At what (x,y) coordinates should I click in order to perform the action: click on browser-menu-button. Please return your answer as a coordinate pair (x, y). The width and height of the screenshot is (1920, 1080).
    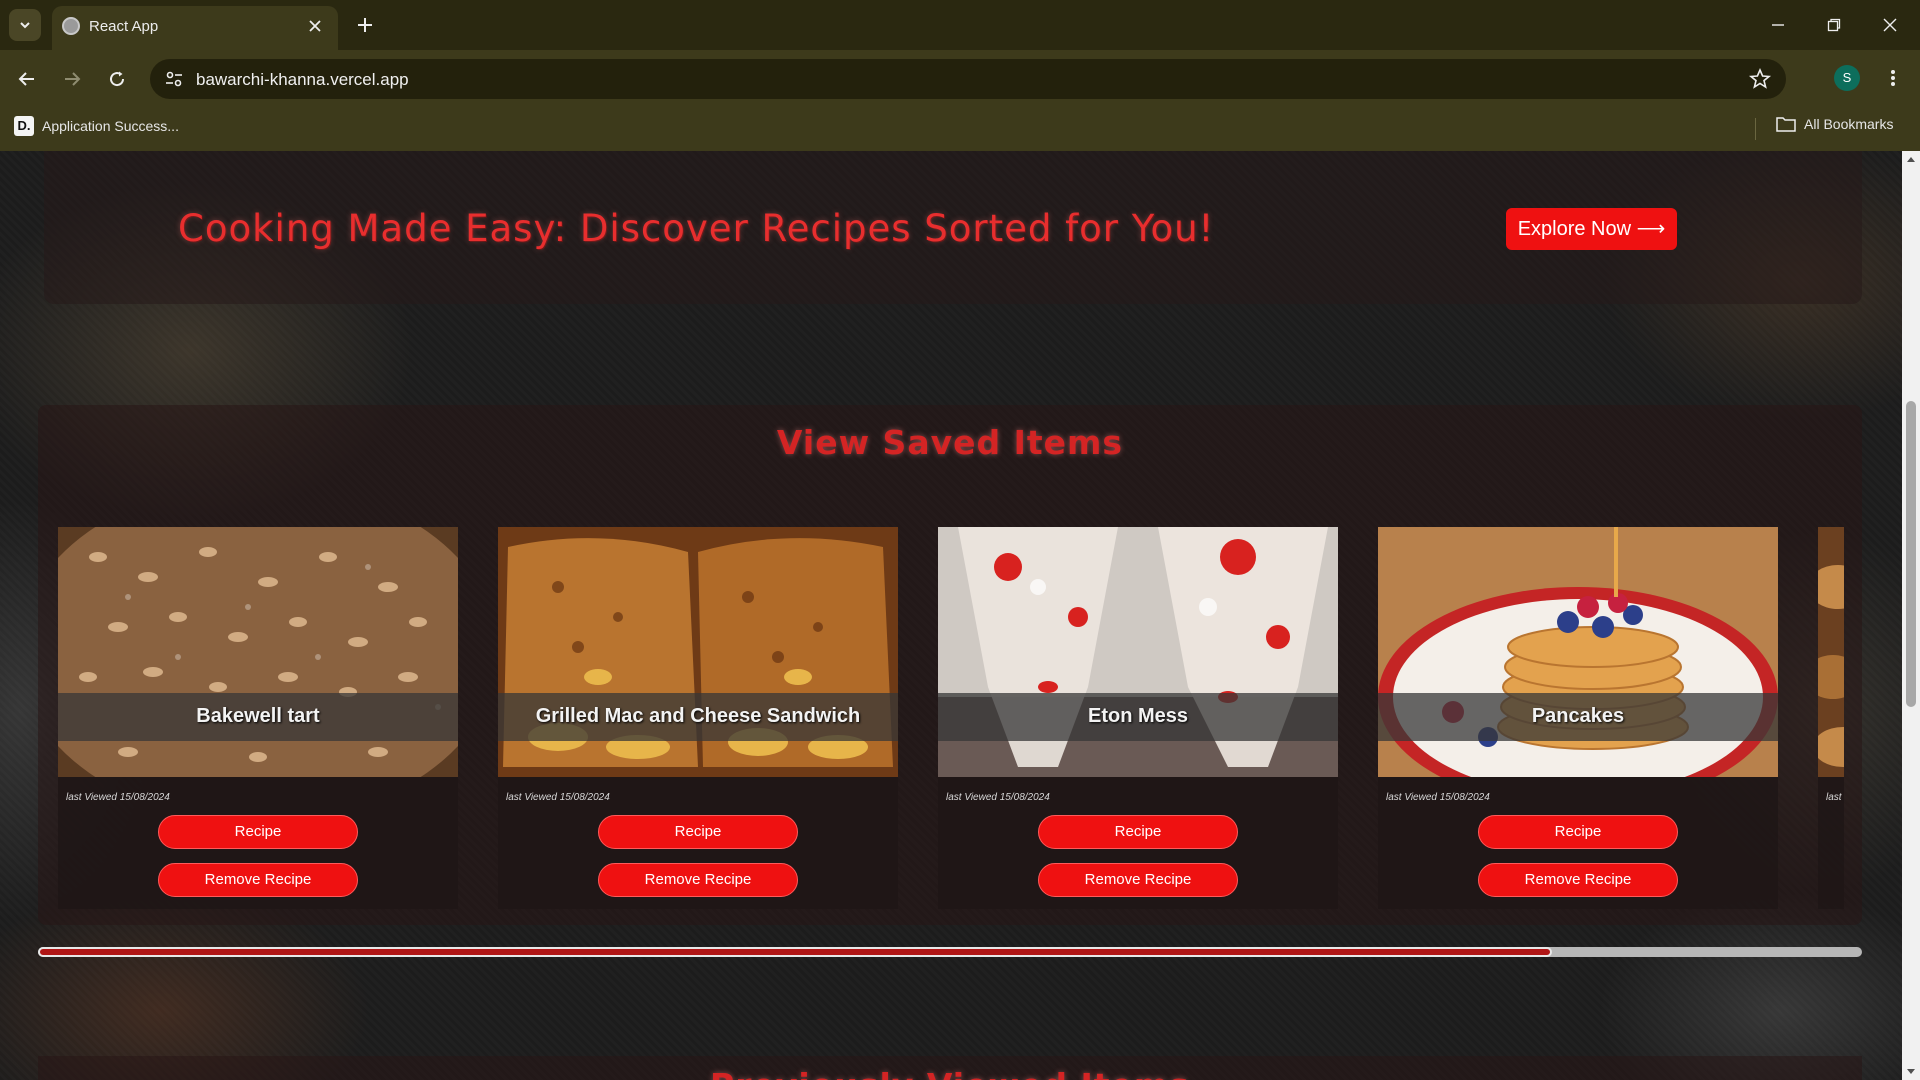
    Looking at the image, I should click on (1893, 78).